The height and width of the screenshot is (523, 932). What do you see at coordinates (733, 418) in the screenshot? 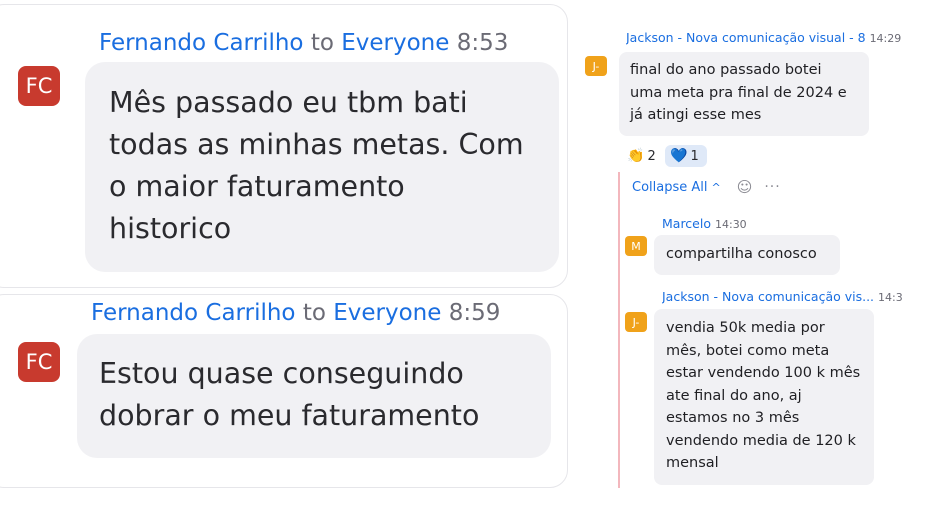
I see `message-text-line: estamos no 3 mês` at bounding box center [733, 418].